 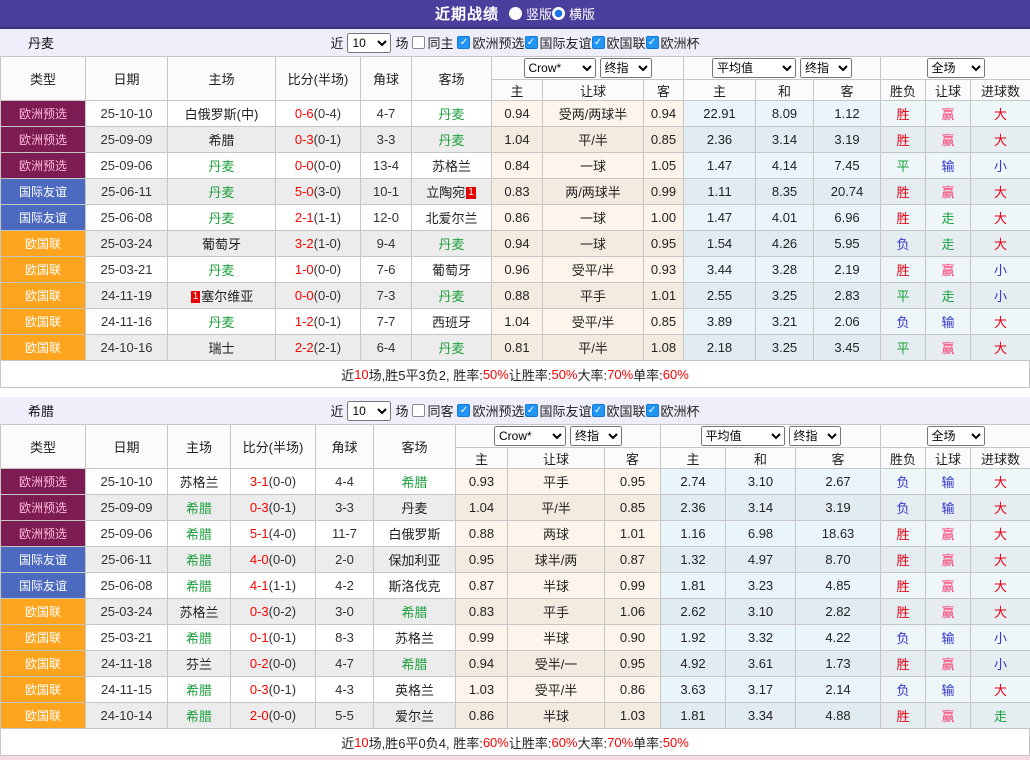 What do you see at coordinates (43, 192) in the screenshot?
I see `match-type-cell: 国际友谊` at bounding box center [43, 192].